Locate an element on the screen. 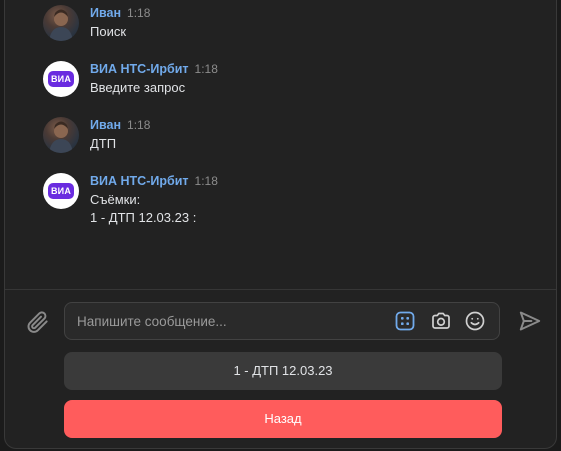 Image resolution: width=561 pixels, height=451 pixels. message-text: Введите запрос is located at coordinates (138, 87).